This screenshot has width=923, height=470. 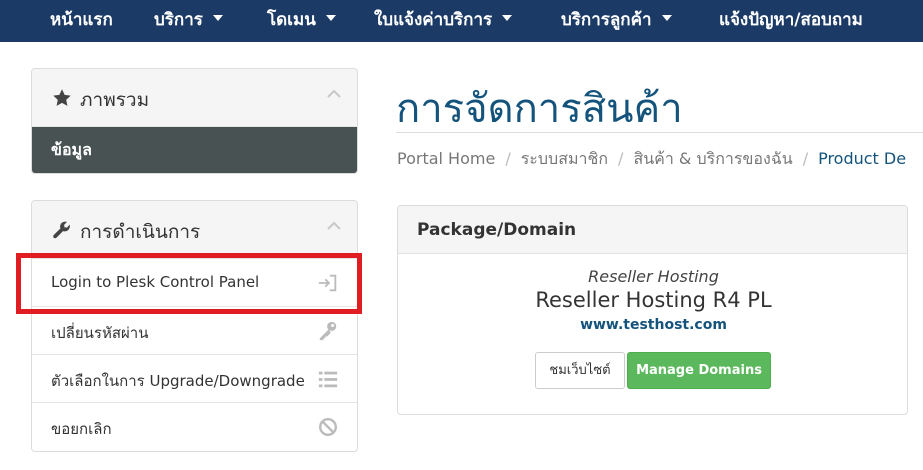 I want to click on nav-tickets-label: แจ้งปัญหา/สอบถาม, so click(x=791, y=20).